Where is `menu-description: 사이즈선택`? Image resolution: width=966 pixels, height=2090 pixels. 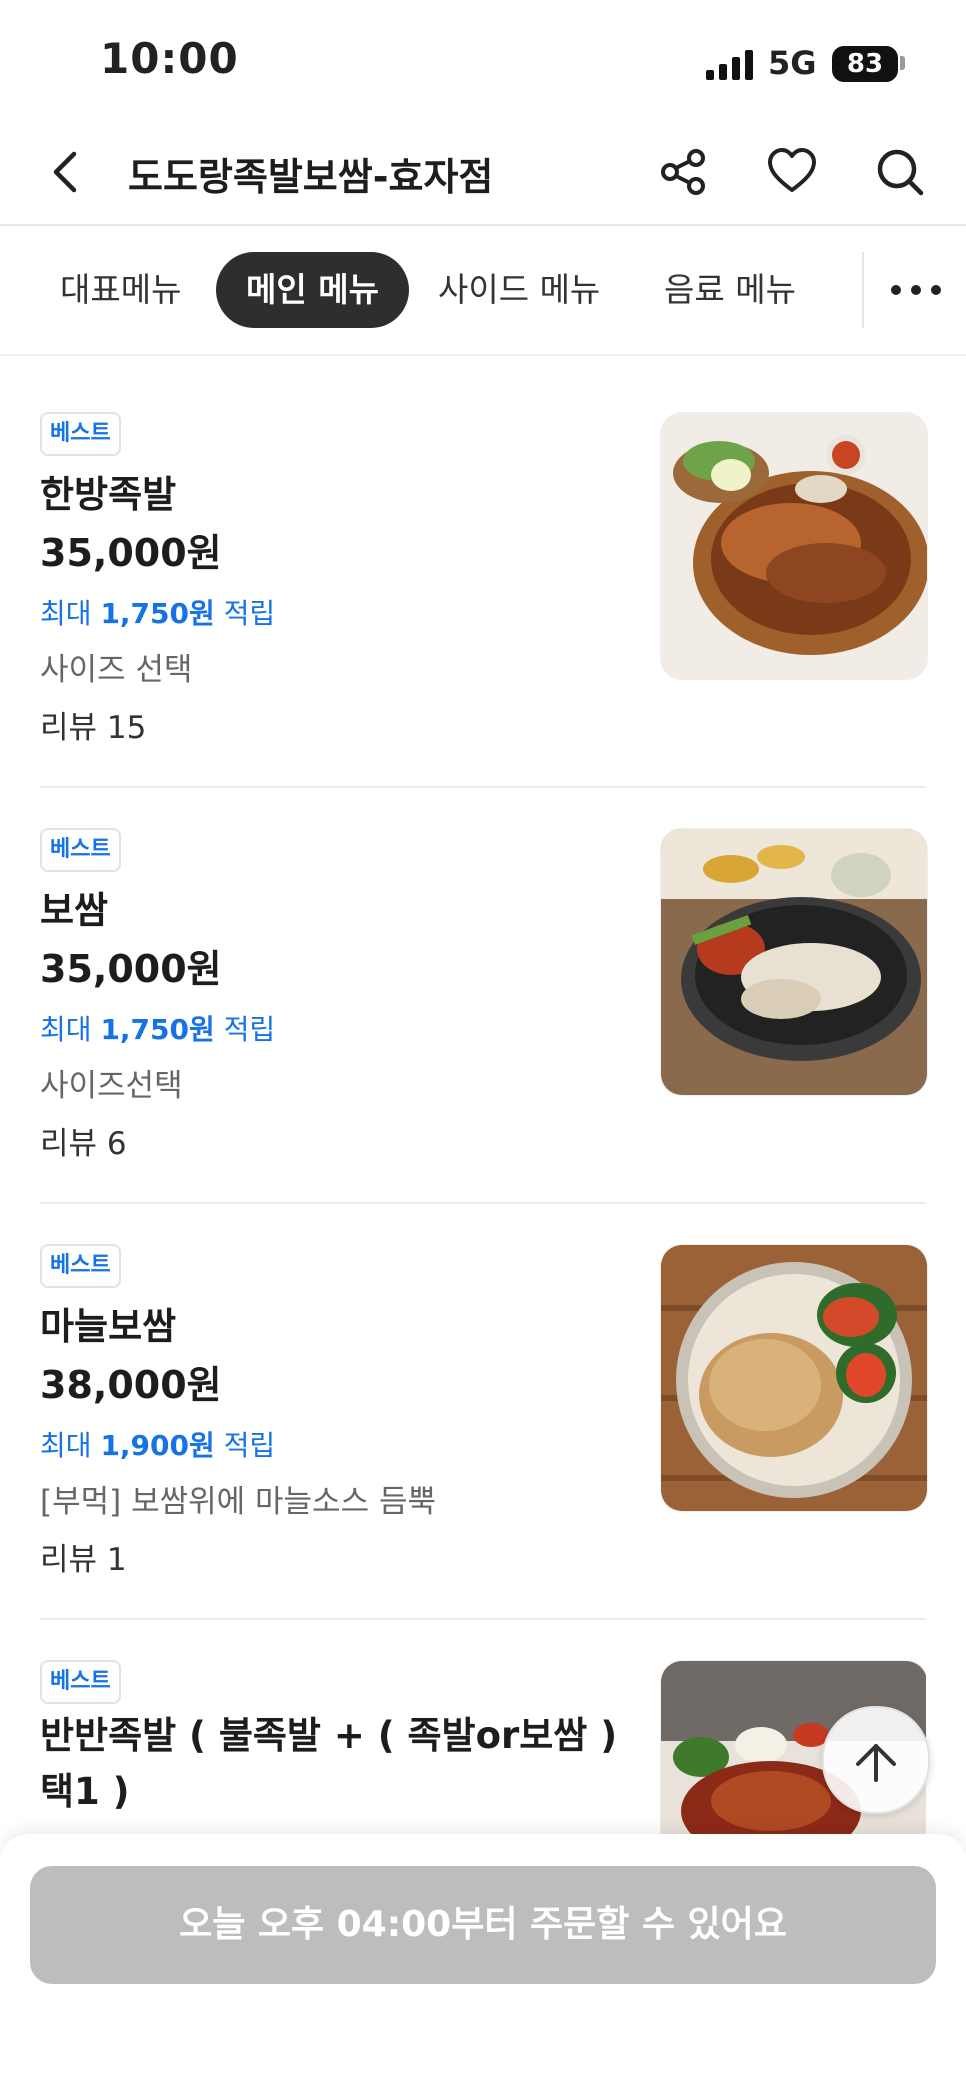
menu-description: 사이즈선택 is located at coordinates (111, 1086).